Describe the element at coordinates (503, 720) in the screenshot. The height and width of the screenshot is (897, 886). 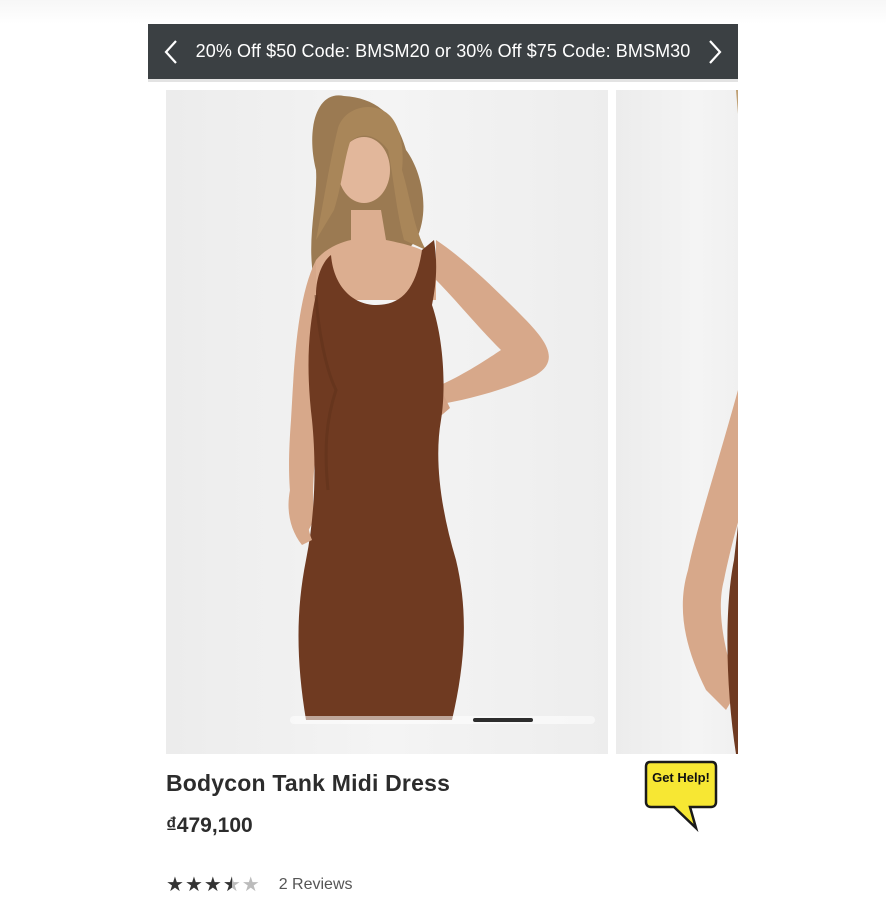
I see `gallery-scroll-thumb` at that location.